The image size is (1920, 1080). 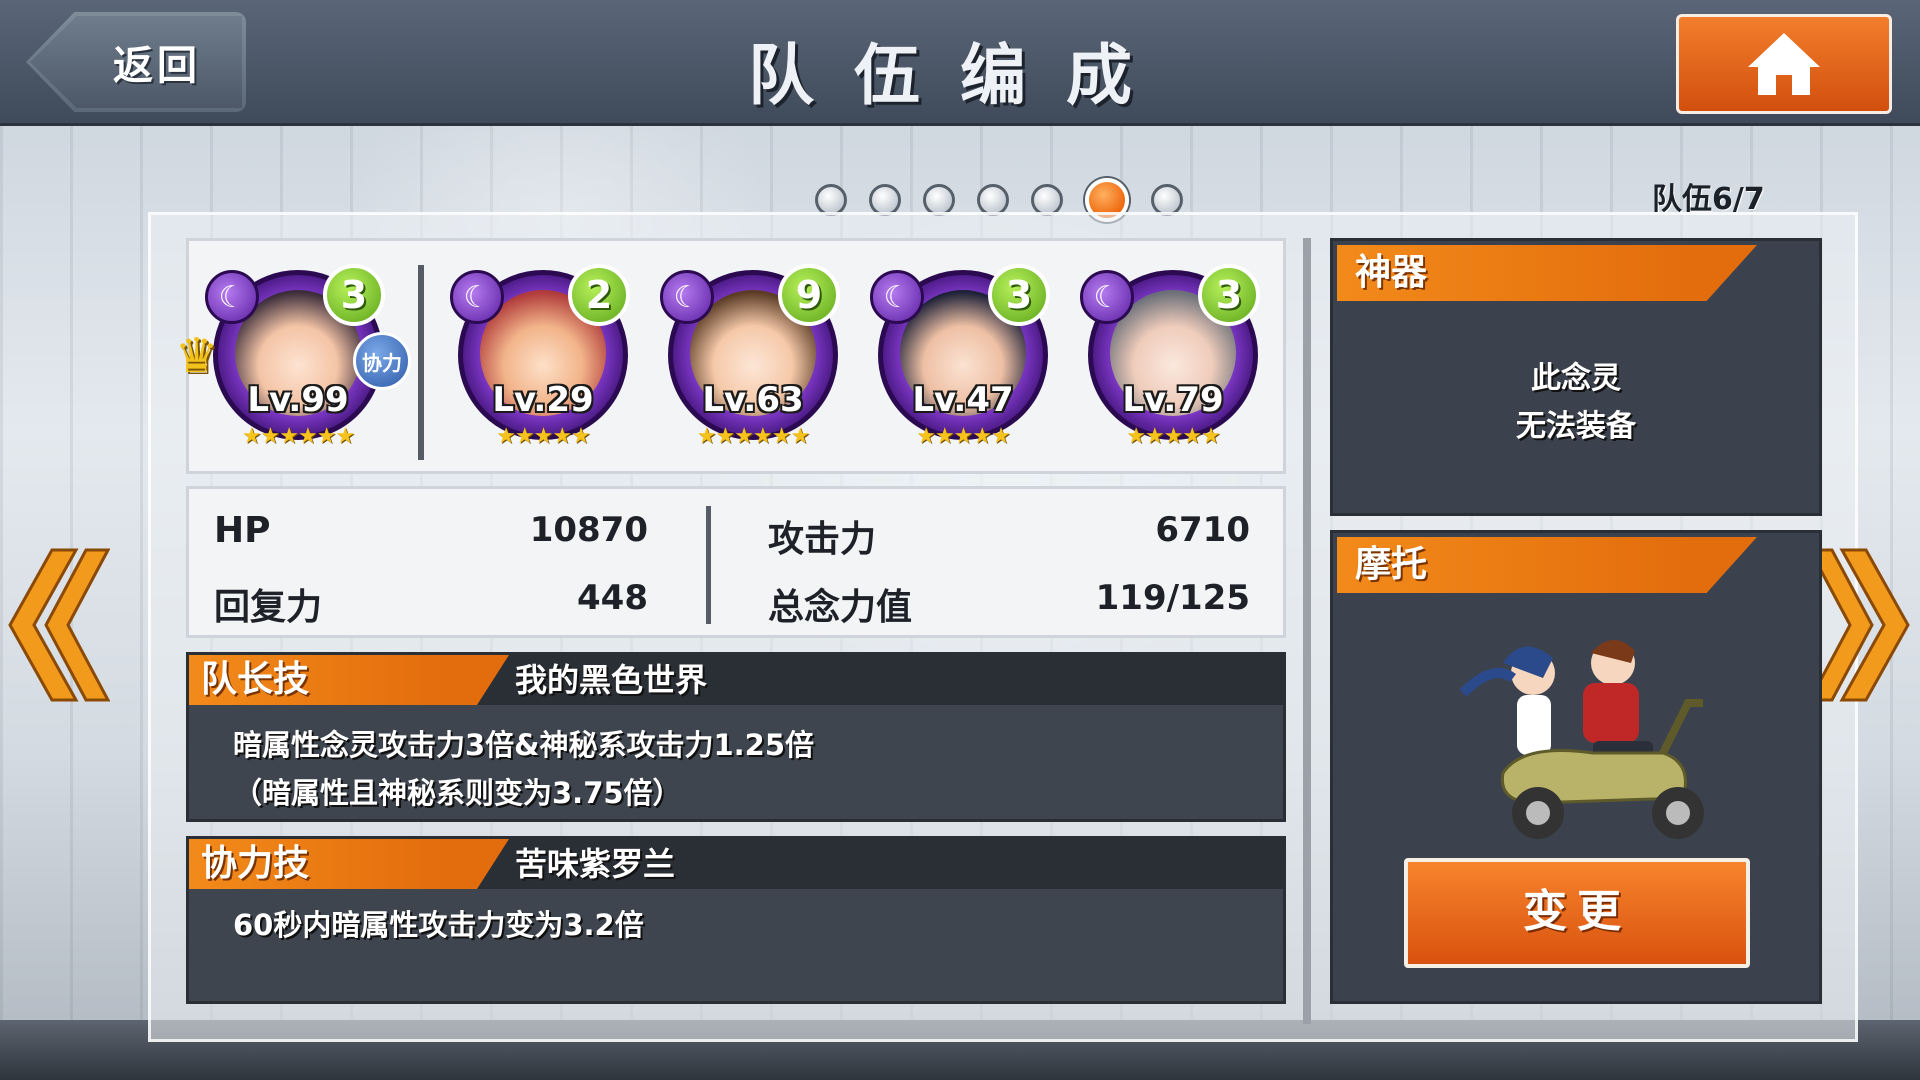 I want to click on member-level: Lv.63, so click(x=753, y=400).